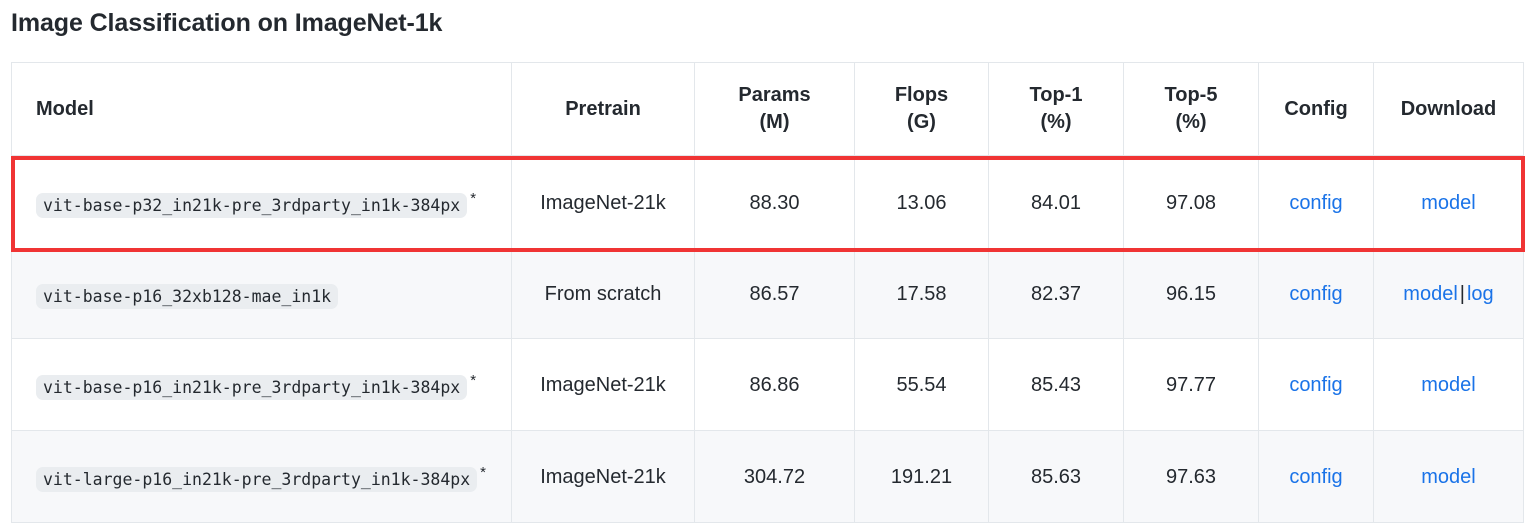 The image size is (1533, 532). What do you see at coordinates (1056, 476) in the screenshot?
I see `cell-top1: 85.63` at bounding box center [1056, 476].